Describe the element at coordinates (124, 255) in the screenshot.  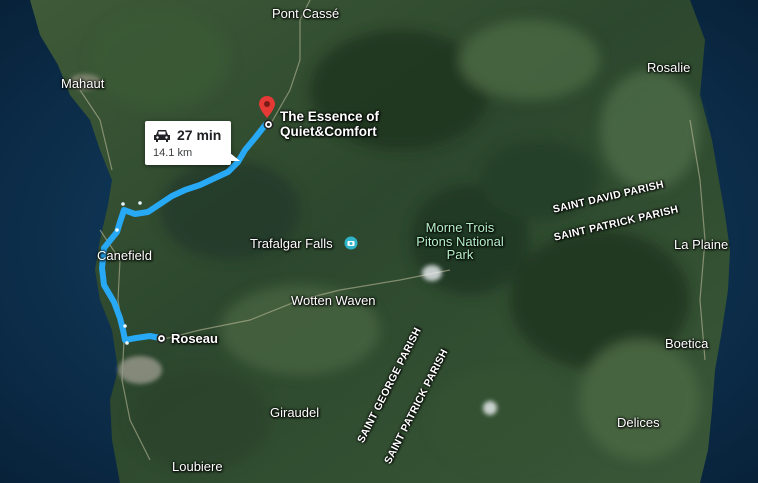
I see `place-canefield: Canefield` at that location.